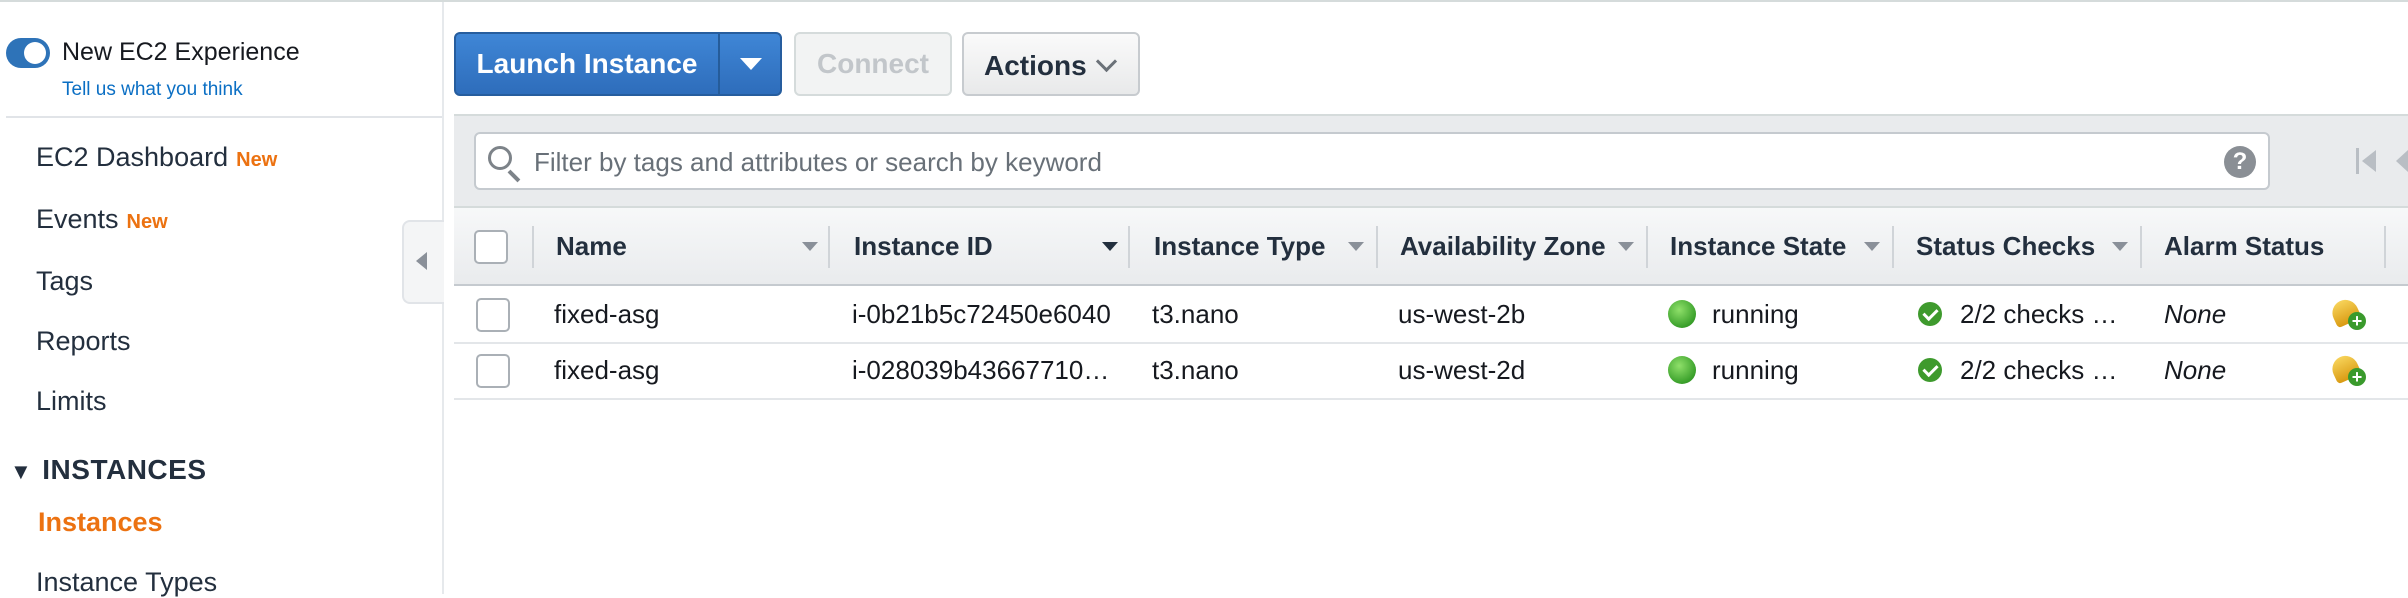  I want to click on connect-button: Connect, so click(873, 64).